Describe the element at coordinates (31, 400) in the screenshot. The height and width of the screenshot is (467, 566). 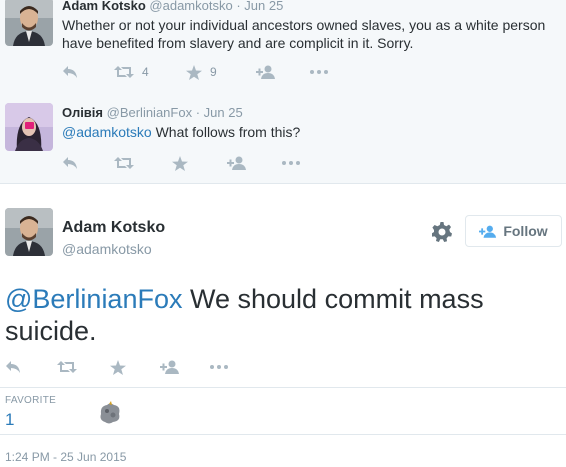
I see `favorite-stat-label: FAVORITE` at that location.